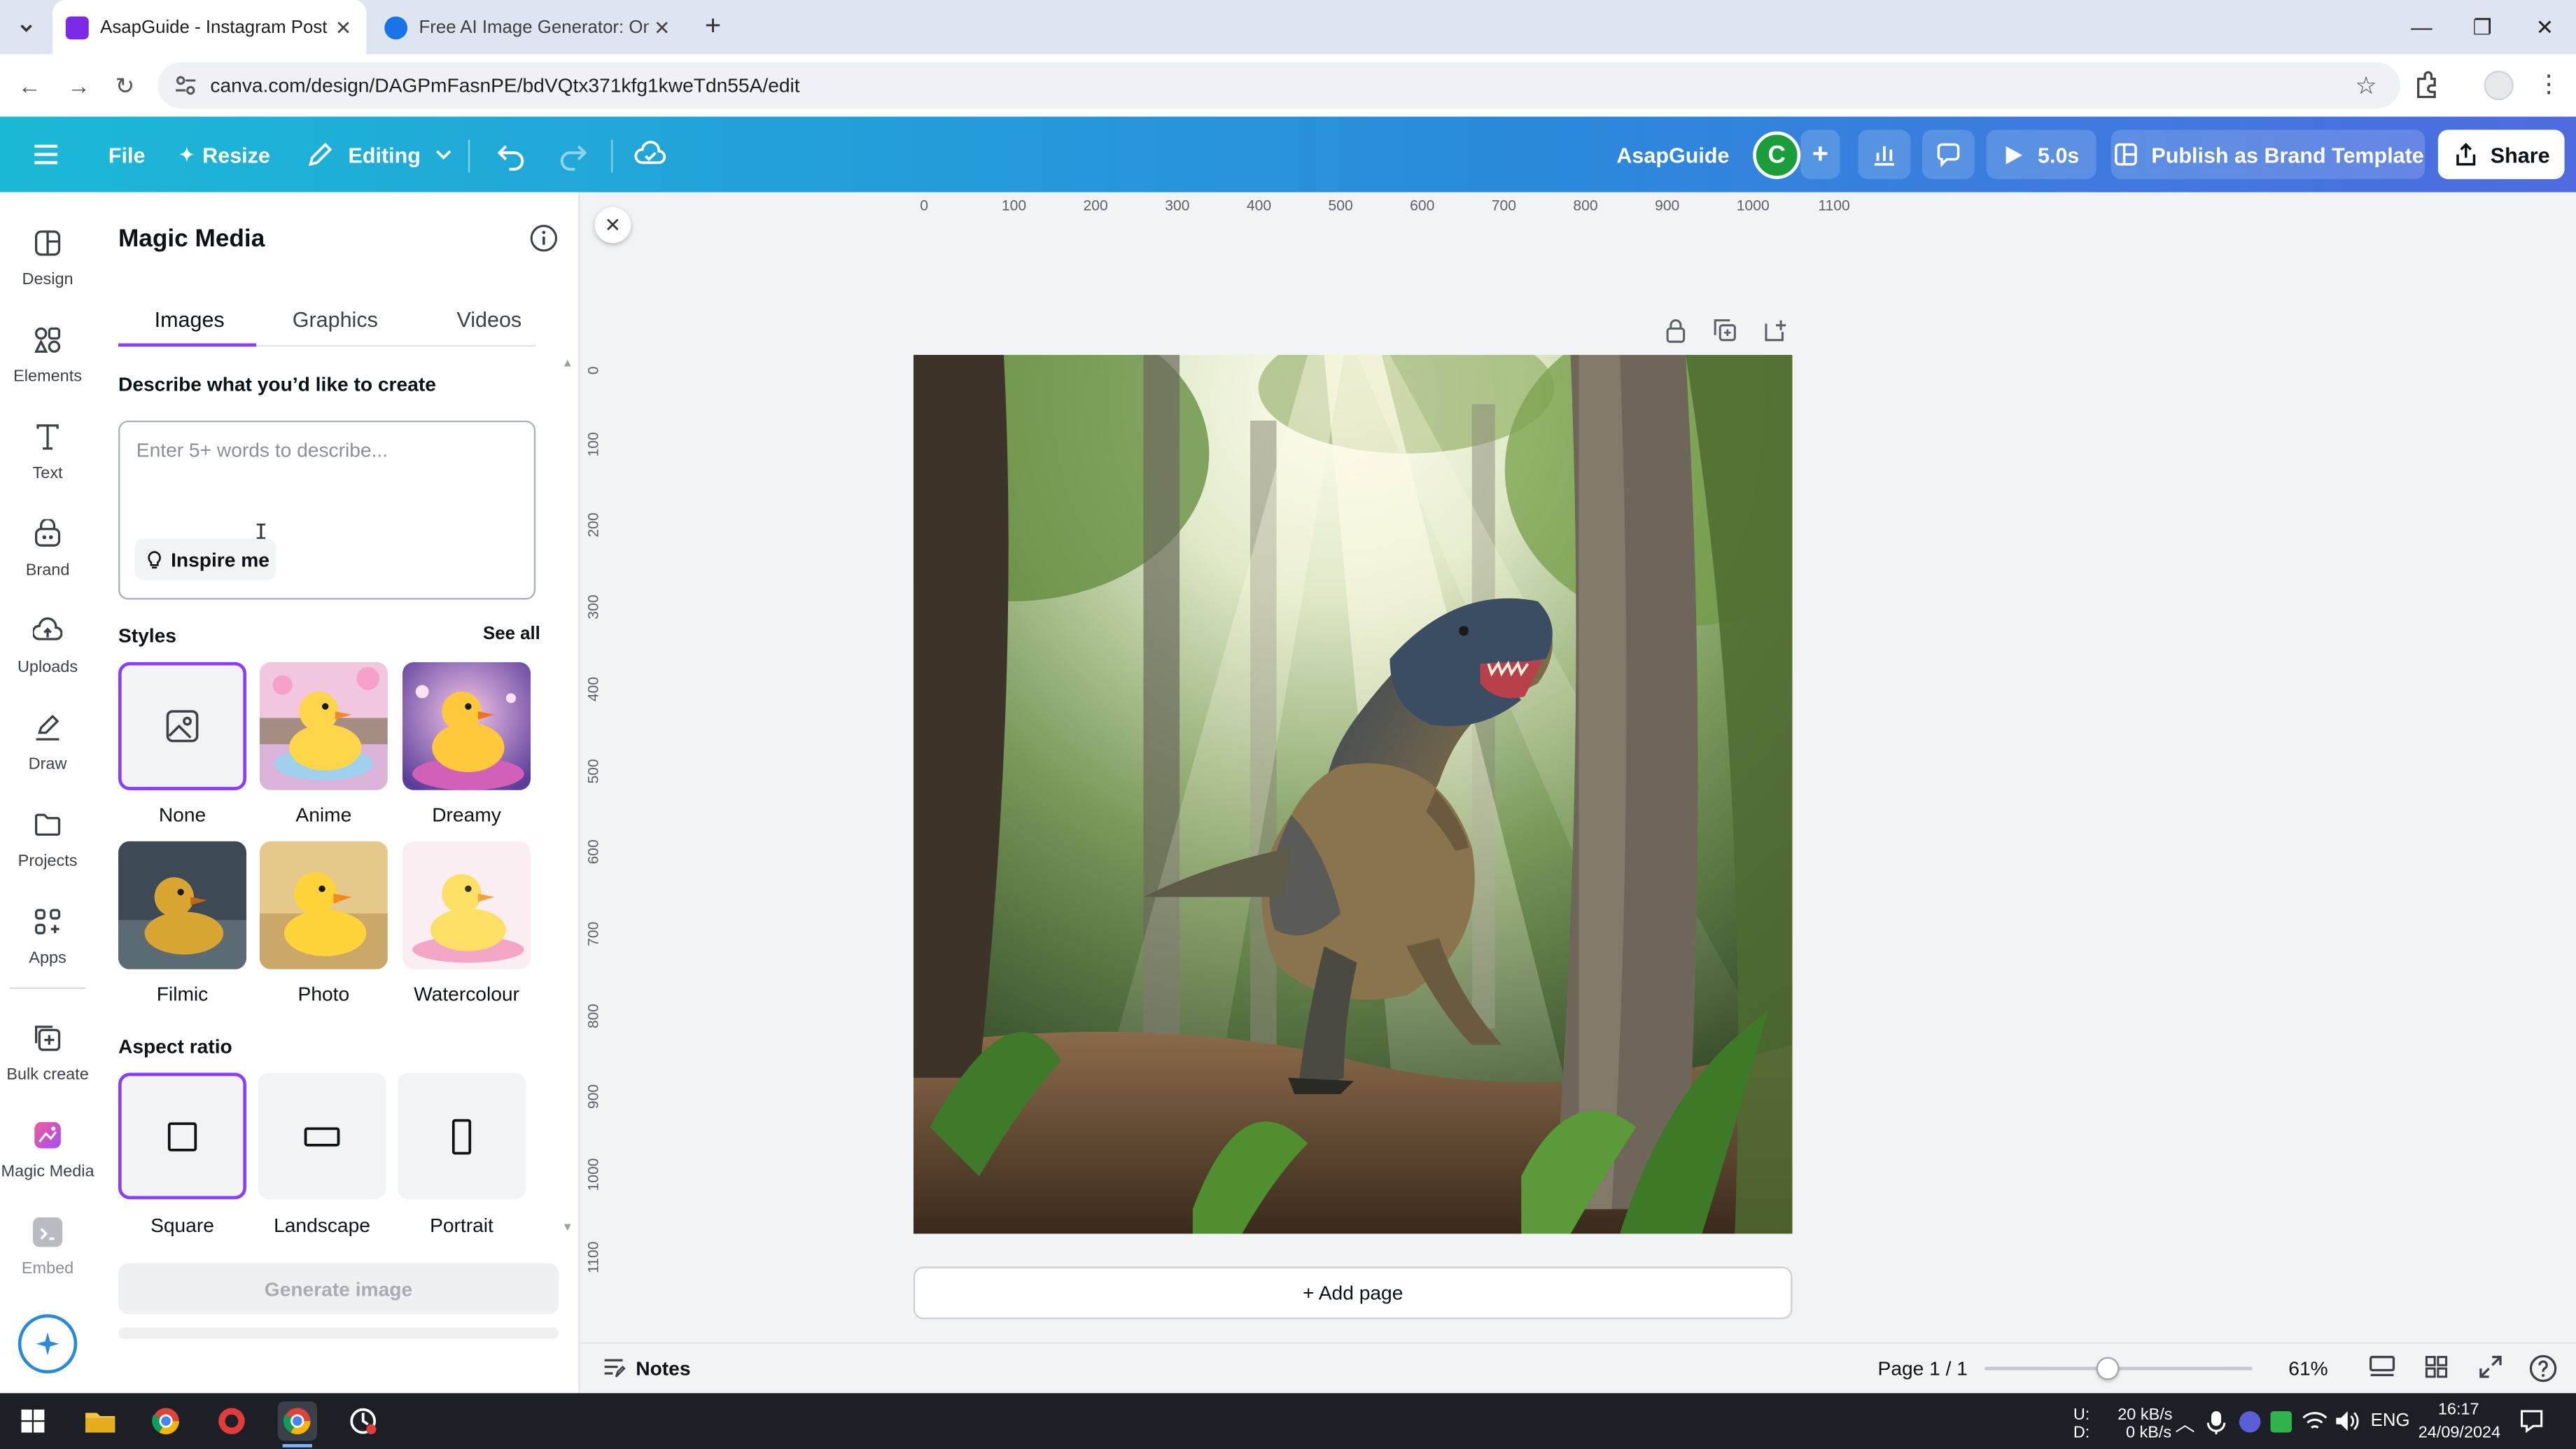 The height and width of the screenshot is (1449, 2576). What do you see at coordinates (47, 341) in the screenshot?
I see `rail-item-elements: Elements` at bounding box center [47, 341].